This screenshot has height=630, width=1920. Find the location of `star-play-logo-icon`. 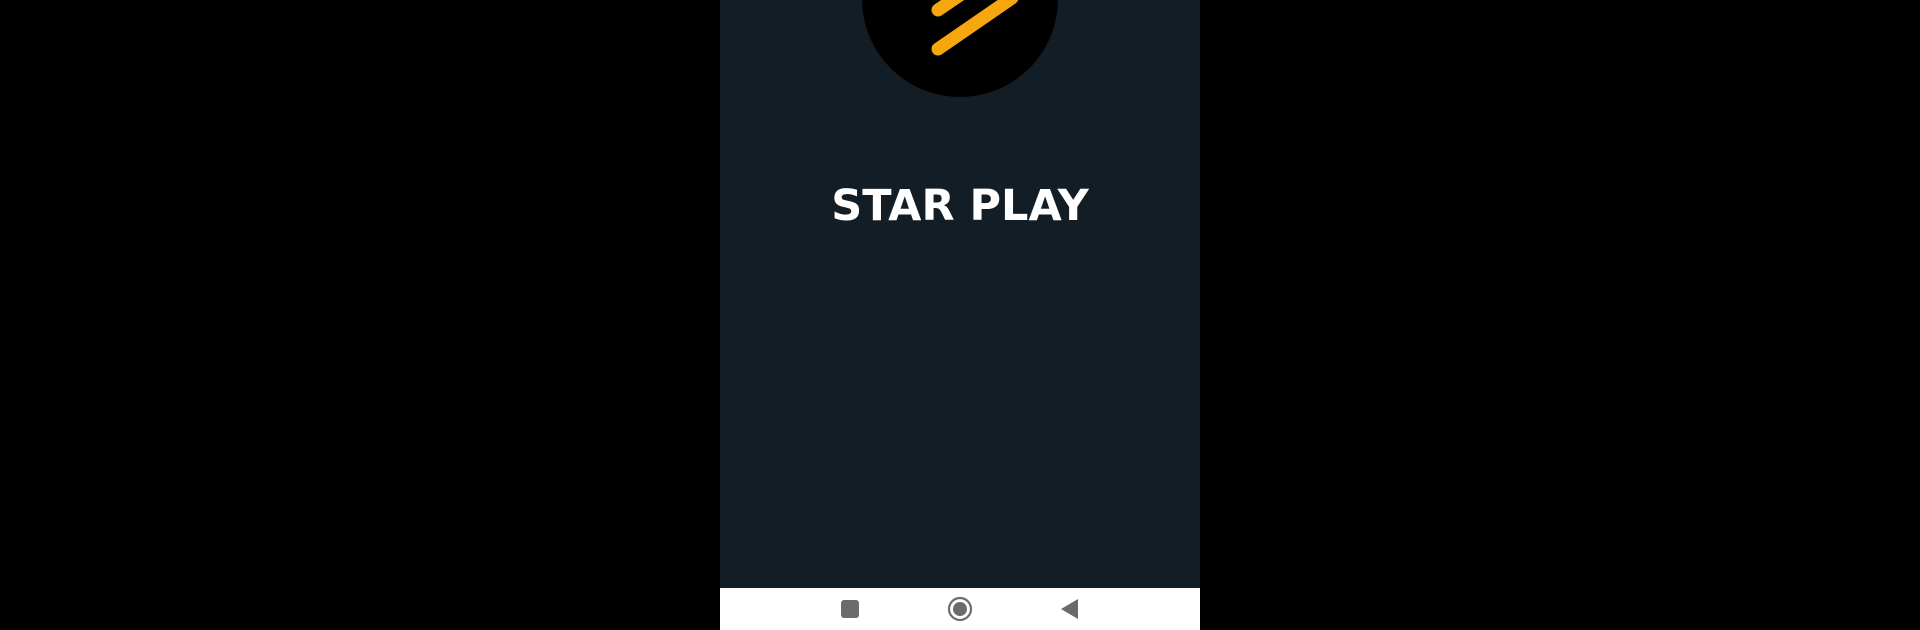

star-play-logo-icon is located at coordinates (960, 48).